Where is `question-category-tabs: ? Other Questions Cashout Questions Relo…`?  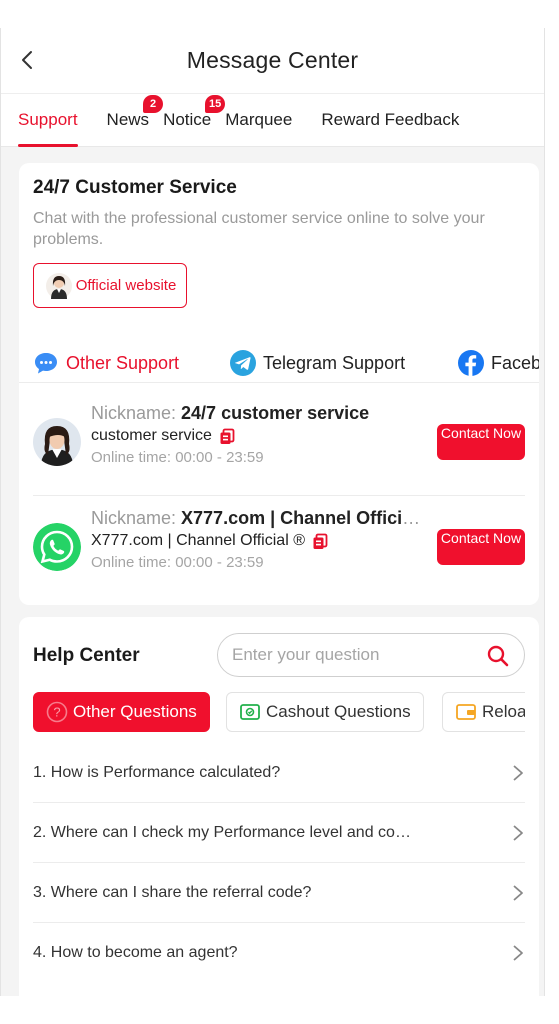 question-category-tabs: ? Other Questions Cashout Questions Relo… is located at coordinates (279, 713).